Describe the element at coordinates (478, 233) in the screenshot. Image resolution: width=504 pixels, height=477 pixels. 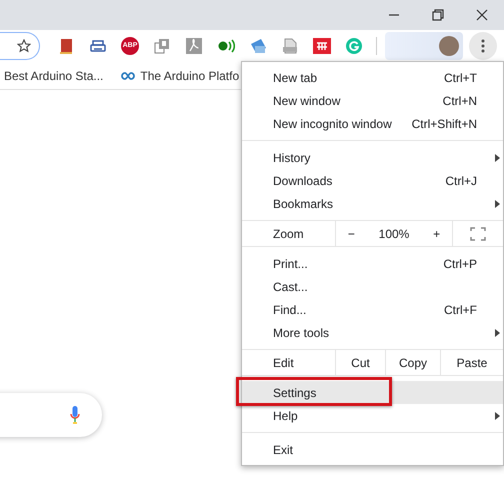
I see `fullscreen-icon` at that location.